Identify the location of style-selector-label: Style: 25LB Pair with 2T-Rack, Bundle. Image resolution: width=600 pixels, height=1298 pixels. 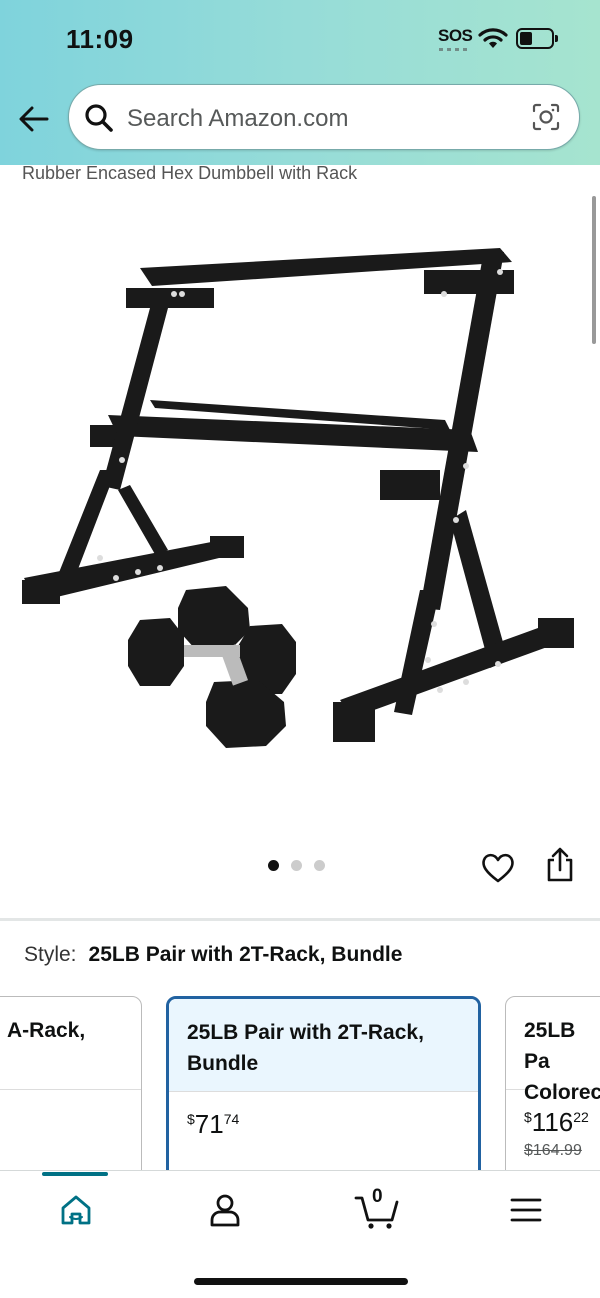
(213, 955).